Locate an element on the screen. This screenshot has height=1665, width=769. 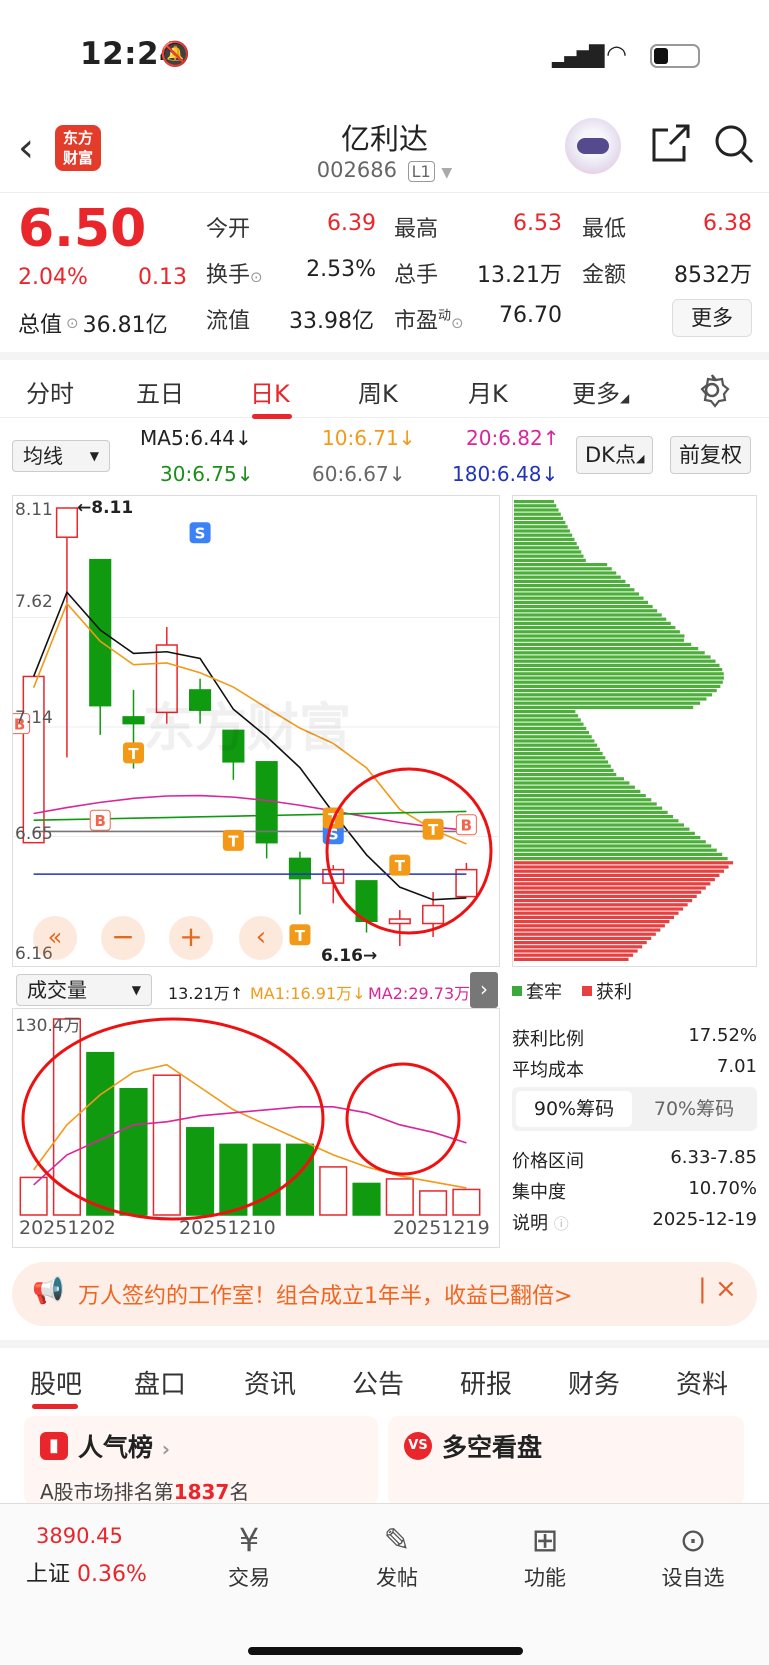
close-icon: | × is located at coordinates (717, 1289).